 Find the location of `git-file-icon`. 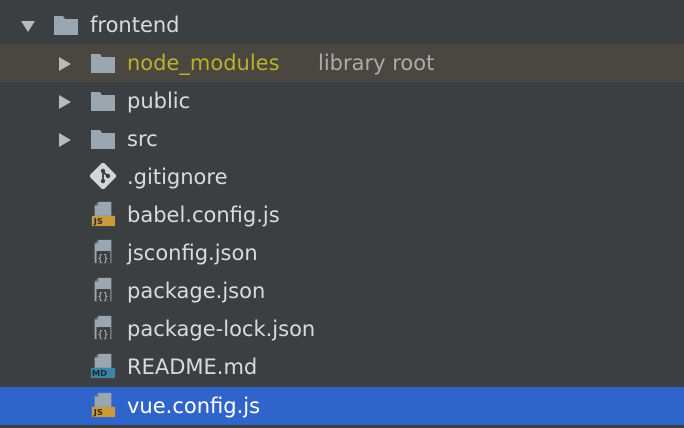

git-file-icon is located at coordinates (103, 176).